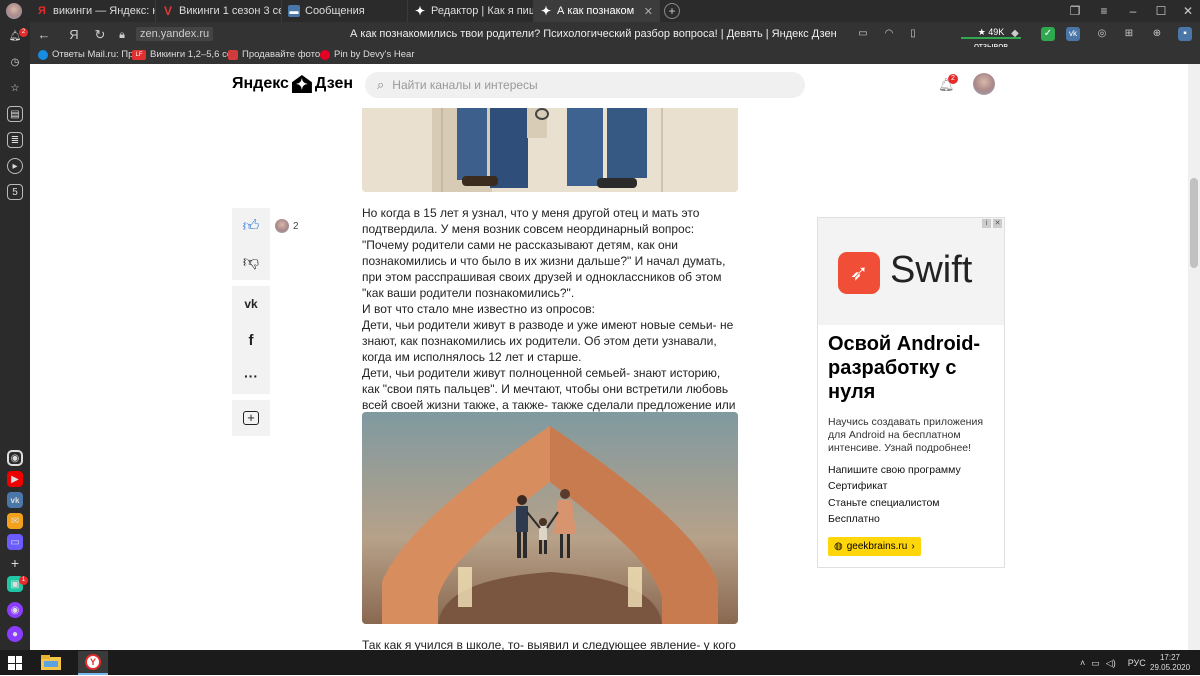  I want to click on tab-zen-editor: ✦ Редактор | Как я пишу и п, so click(471, 11).